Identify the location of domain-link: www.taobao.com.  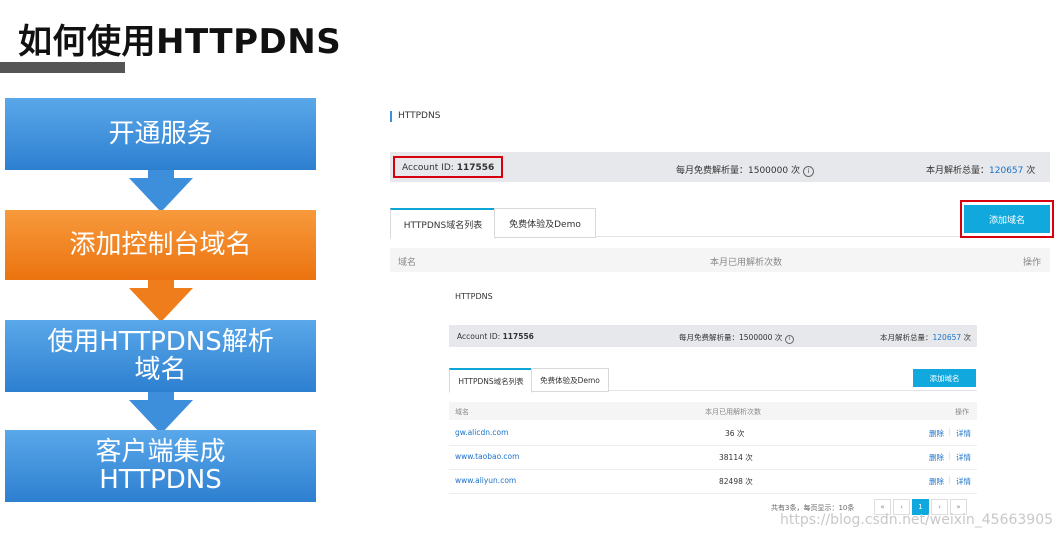
(487, 456).